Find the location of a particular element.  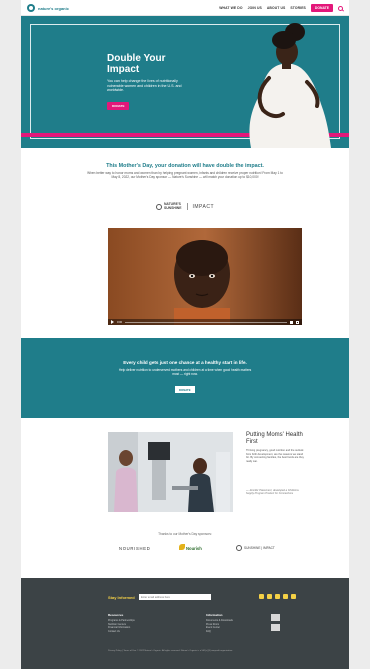

nav-what-we-do: WHAT WE DO is located at coordinates (230, 8).